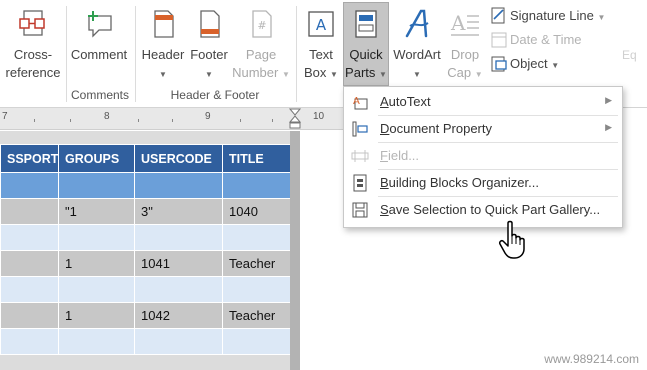 Image resolution: width=647 pixels, height=370 pixels. Describe the element at coordinates (417, 54) in the screenshot. I see `wordart-label: WordArt` at that location.